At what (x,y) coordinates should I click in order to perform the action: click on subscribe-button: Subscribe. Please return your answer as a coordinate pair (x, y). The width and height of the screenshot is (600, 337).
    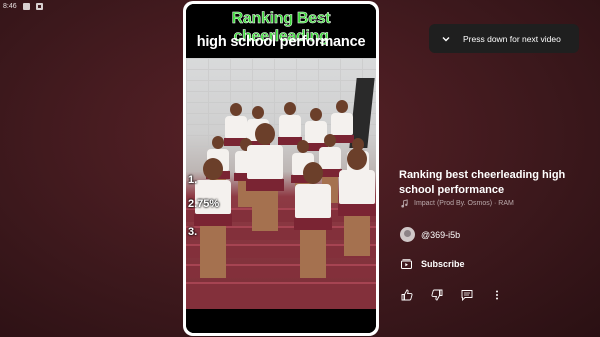
    Looking at the image, I should click on (433, 264).